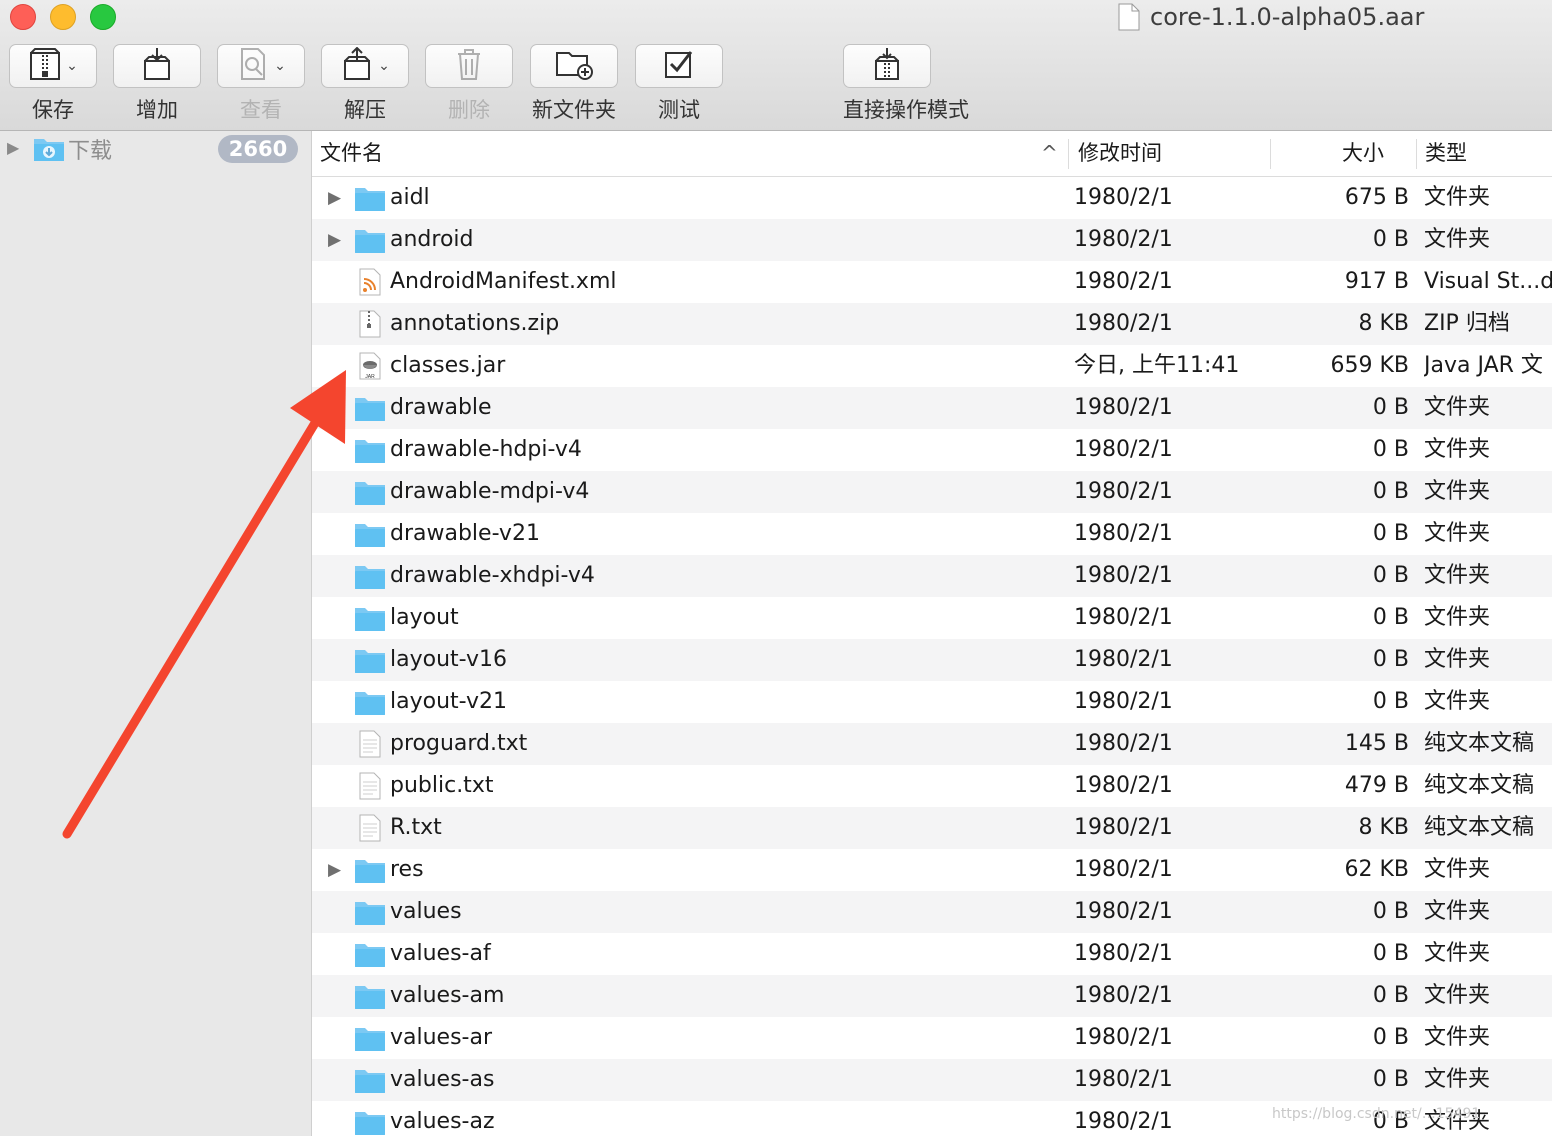 Image resolution: width=1552 pixels, height=1136 pixels. What do you see at coordinates (448, 365) in the screenshot?
I see `file-name: classes.jar` at bounding box center [448, 365].